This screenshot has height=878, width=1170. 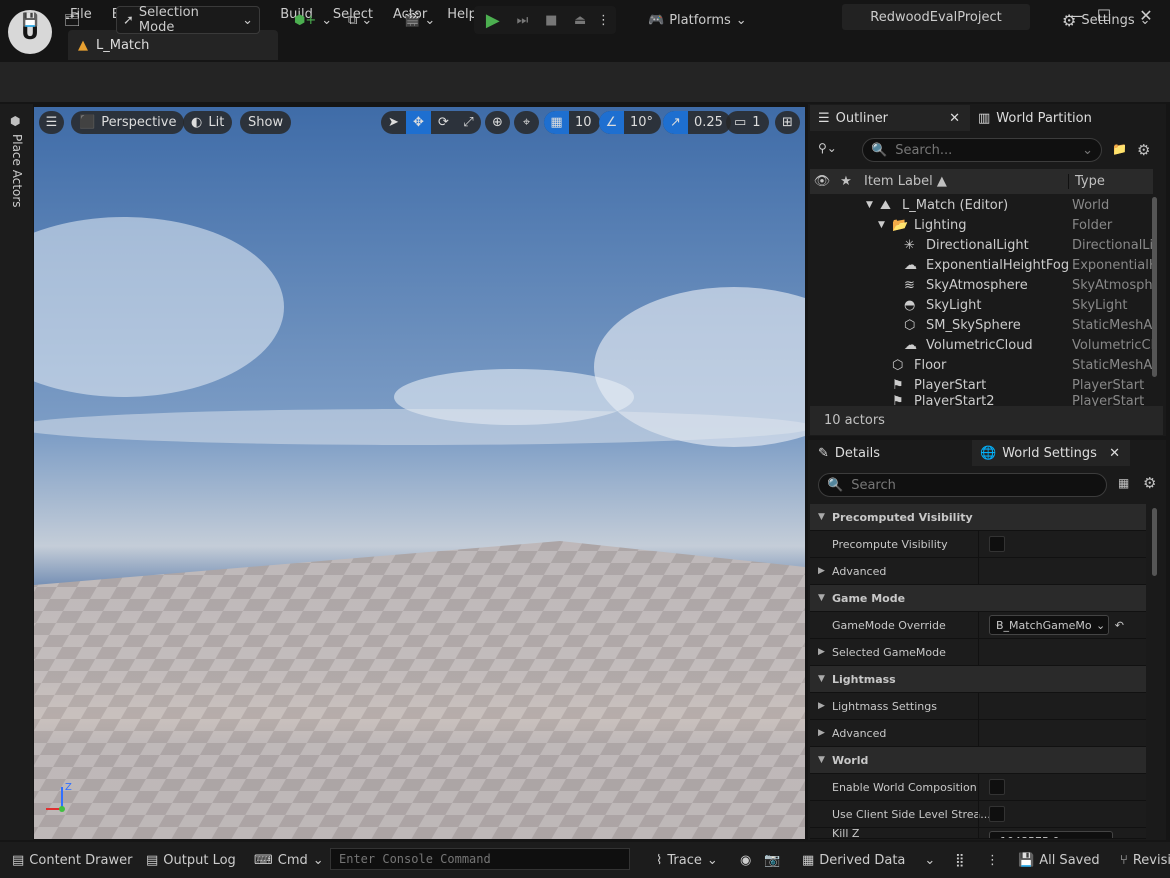 What do you see at coordinates (745, 860) in the screenshot?
I see `record-icon: ◉` at bounding box center [745, 860].